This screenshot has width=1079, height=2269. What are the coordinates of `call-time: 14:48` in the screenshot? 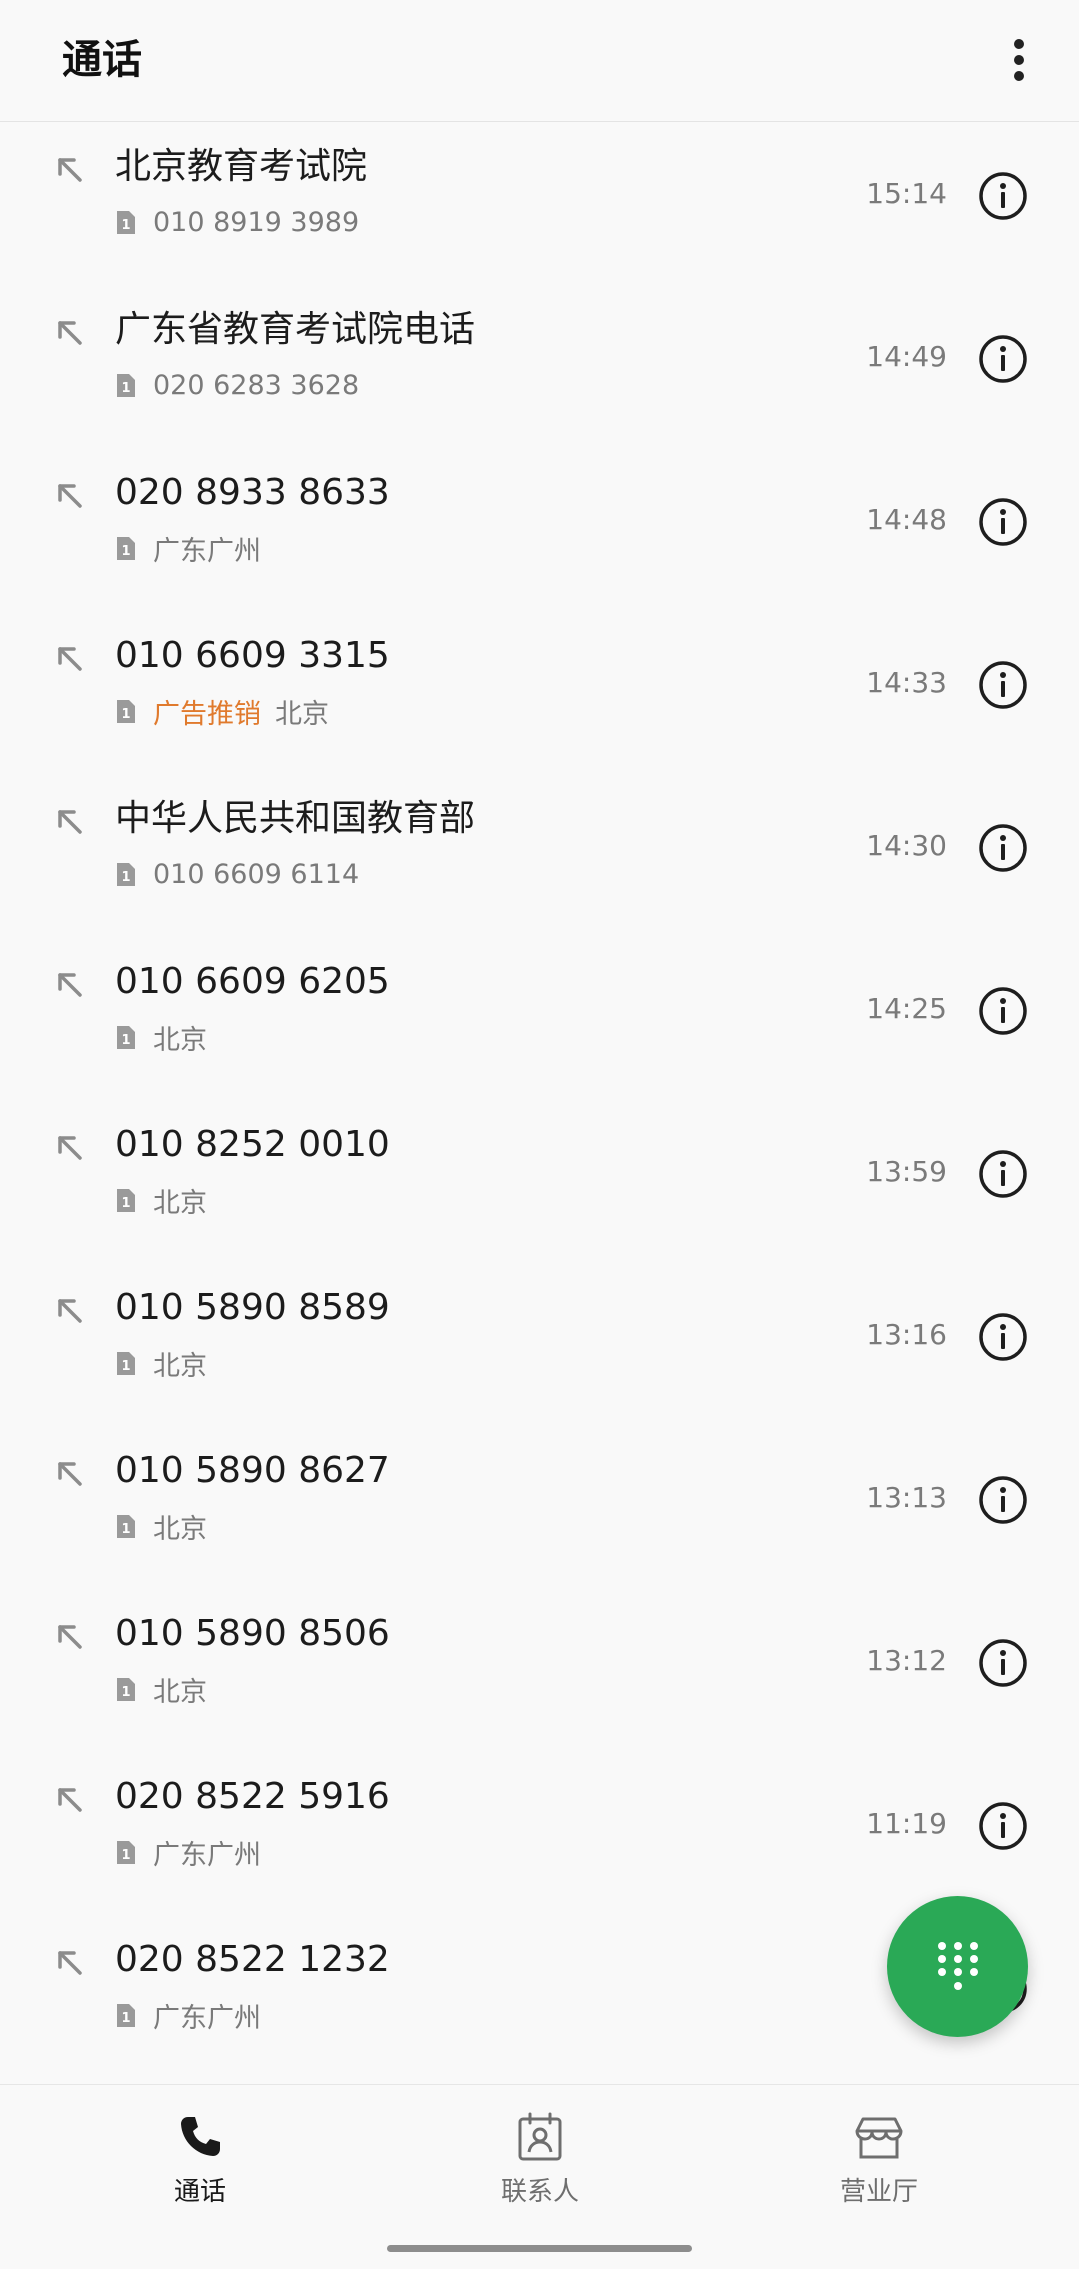 It's located at (906, 519).